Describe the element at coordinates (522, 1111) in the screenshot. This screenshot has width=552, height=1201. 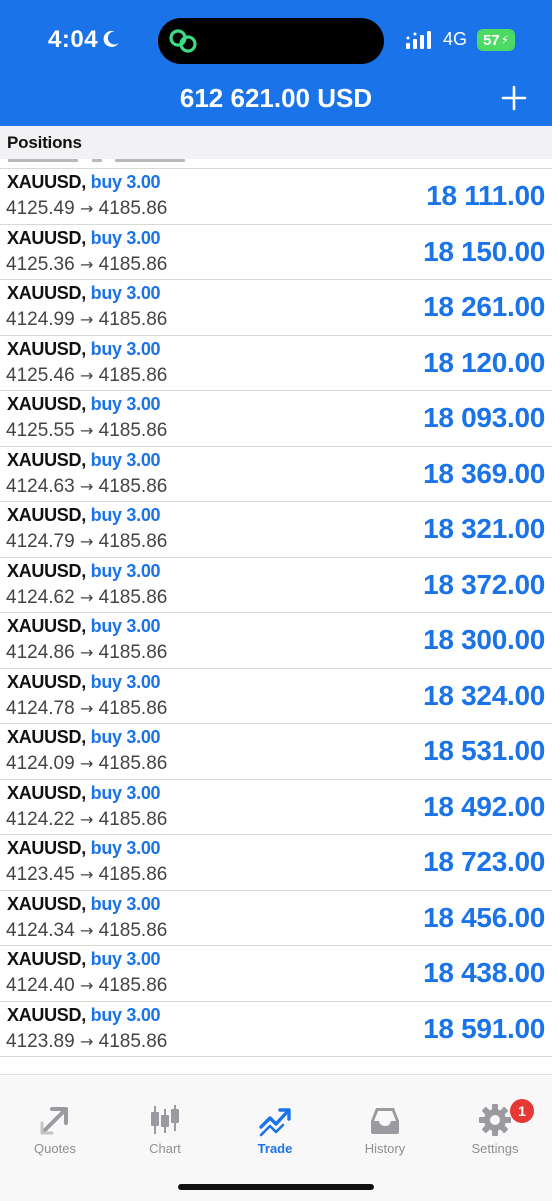
I see `notification-badge: 1` at that location.